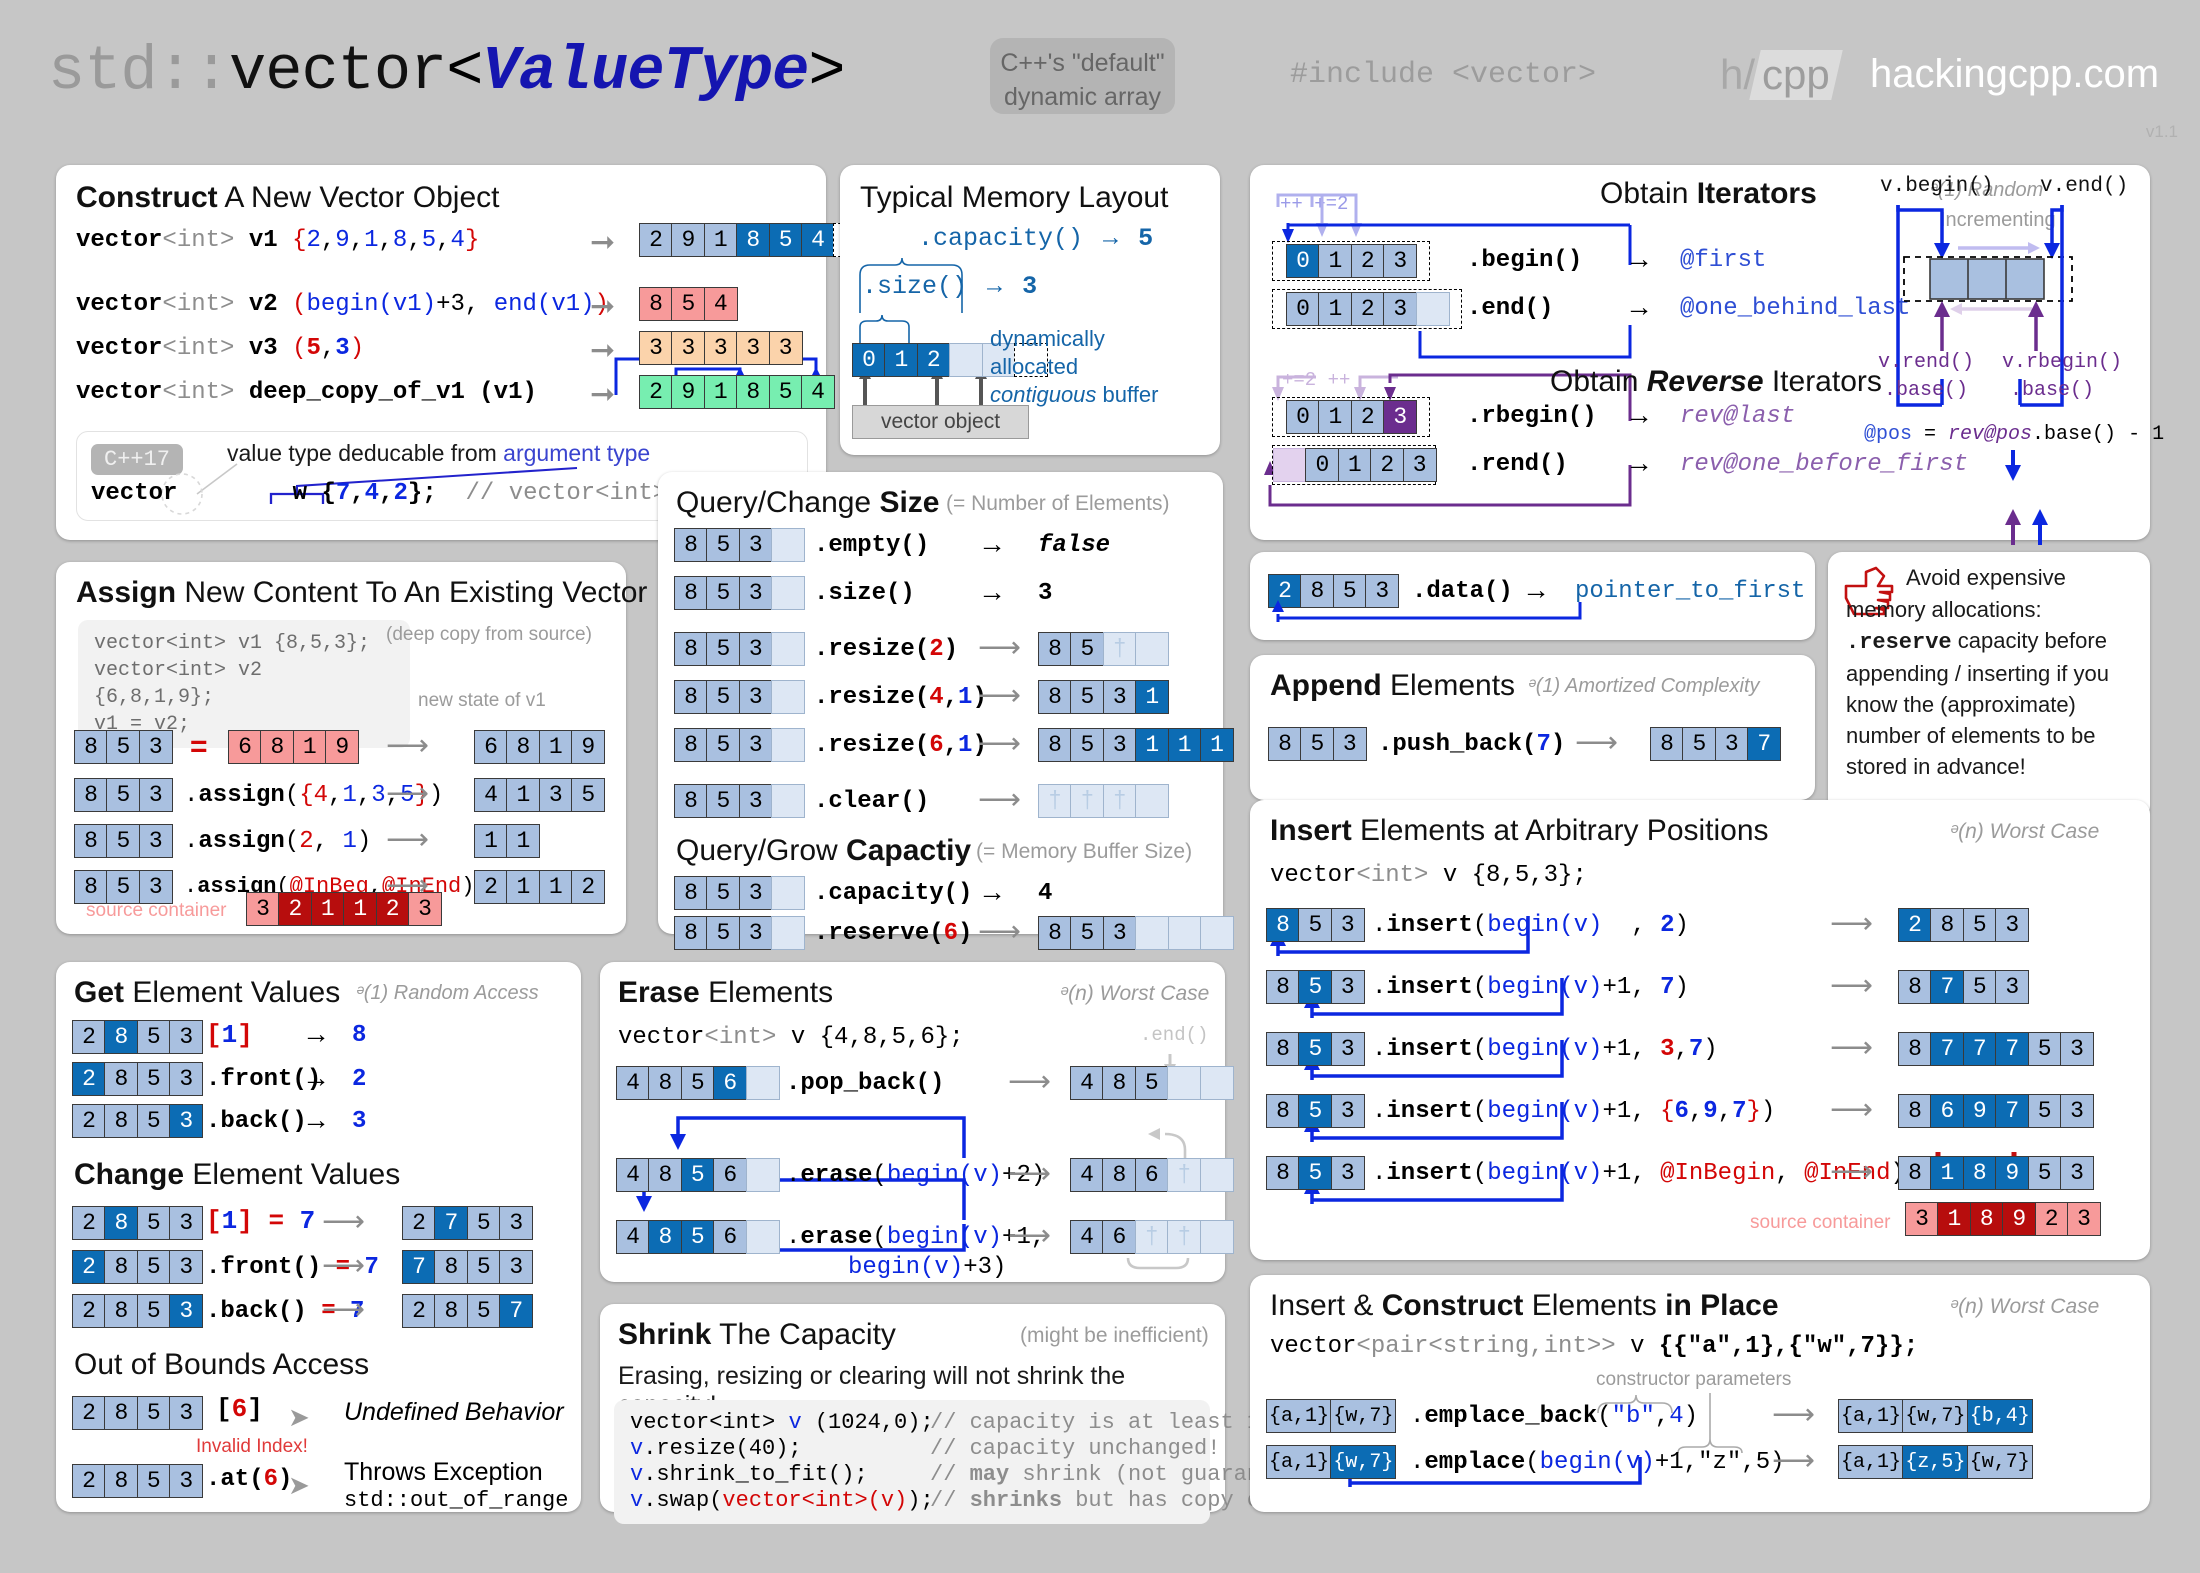 The width and height of the screenshot is (2200, 1573). I want to click on hackingcpp-logo: h/cpp, so click(1781, 75).